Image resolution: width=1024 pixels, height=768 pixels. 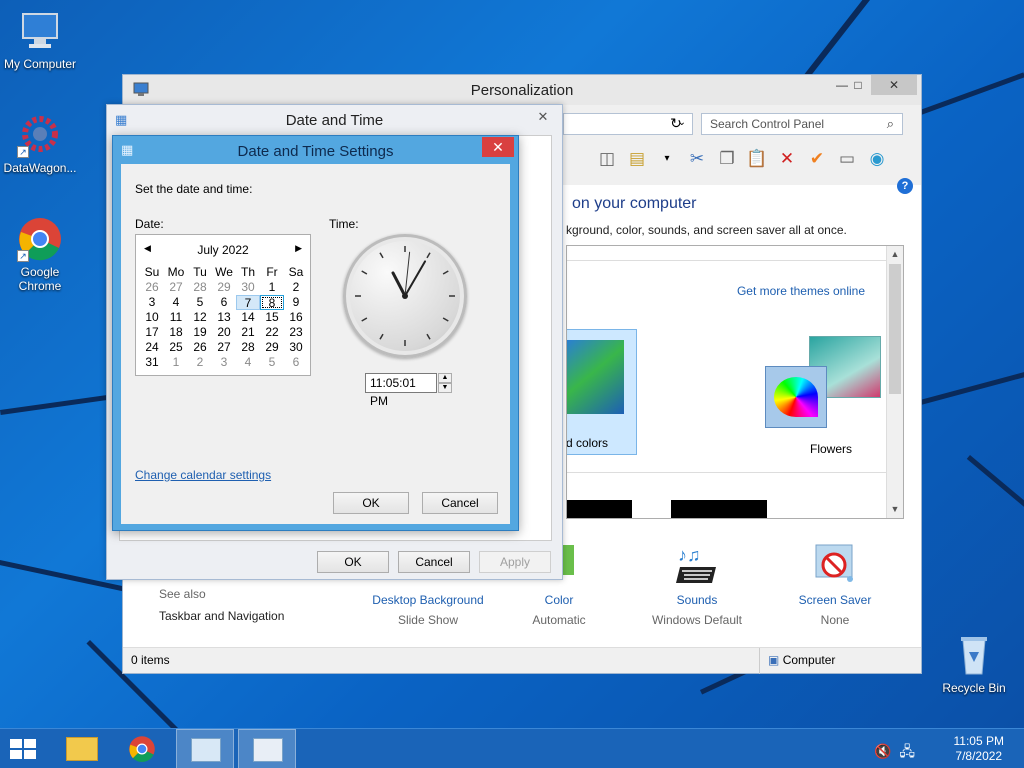 What do you see at coordinates (224, 332) in the screenshot?
I see `calendar-day: 20` at bounding box center [224, 332].